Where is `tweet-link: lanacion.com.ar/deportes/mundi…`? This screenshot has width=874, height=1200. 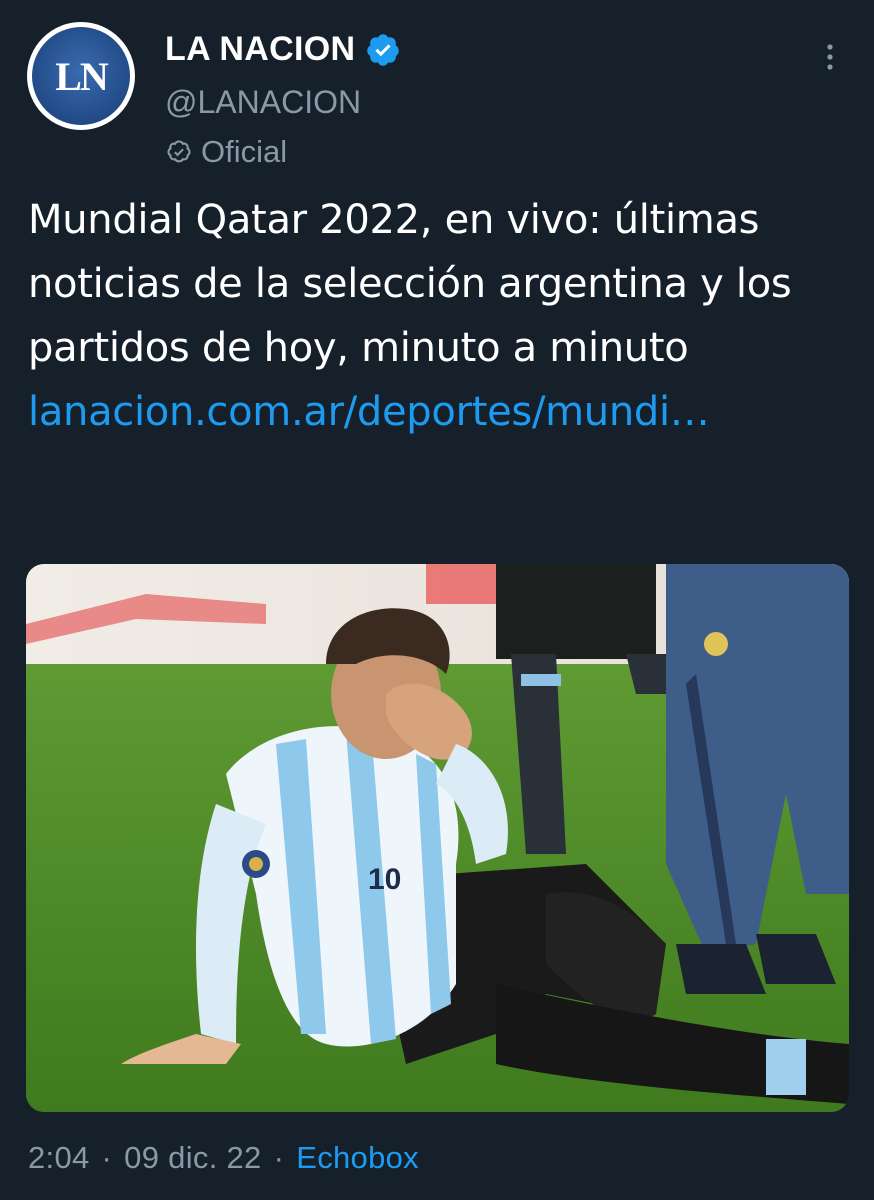
tweet-link: lanacion.com.ar/deportes/mundi… is located at coordinates (369, 412).